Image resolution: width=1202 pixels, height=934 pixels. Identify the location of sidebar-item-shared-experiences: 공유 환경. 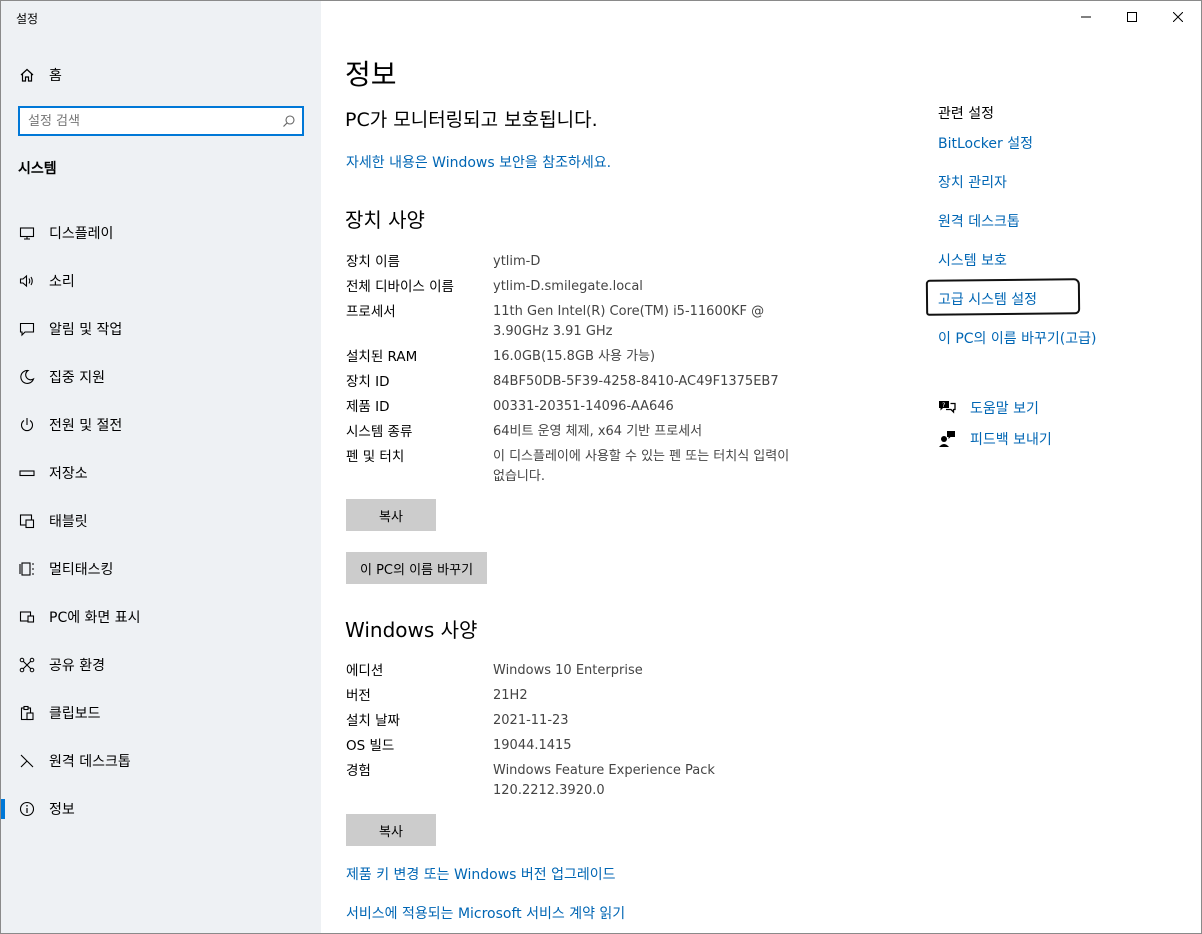
(161, 665).